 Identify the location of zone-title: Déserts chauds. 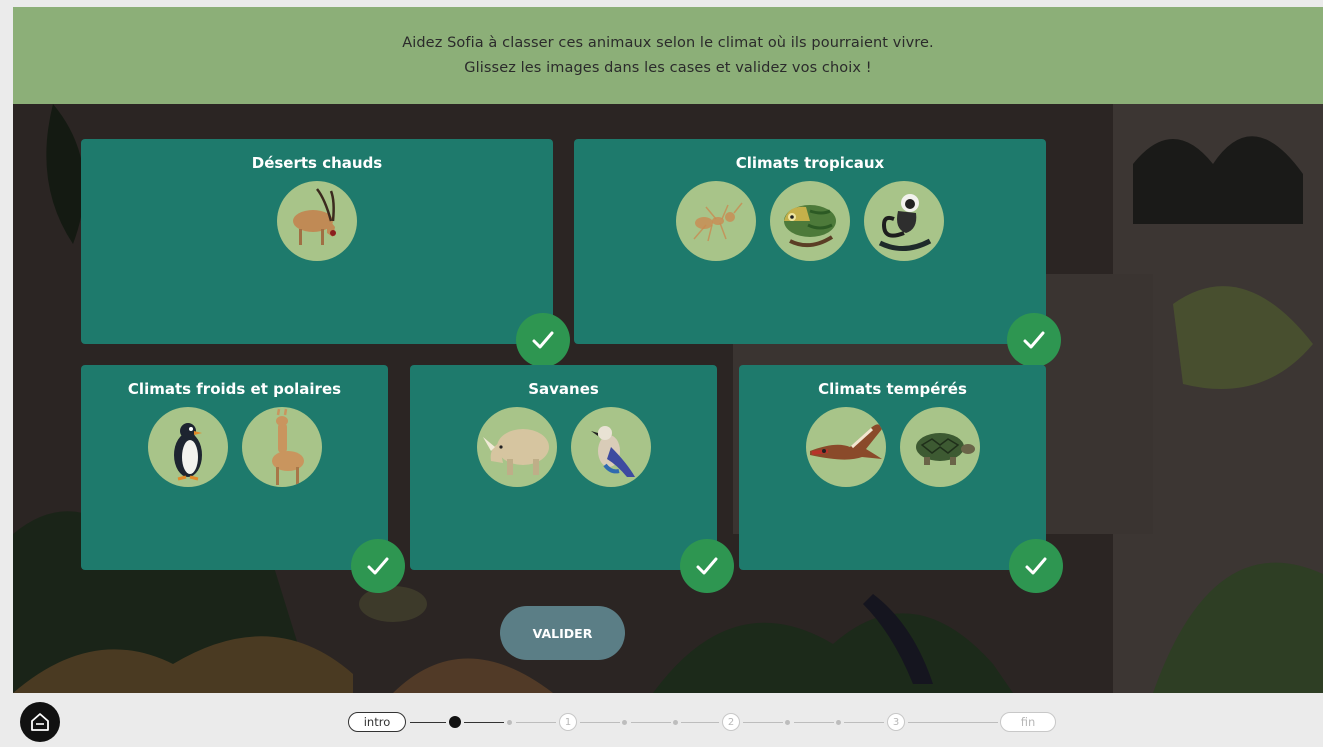
(317, 163).